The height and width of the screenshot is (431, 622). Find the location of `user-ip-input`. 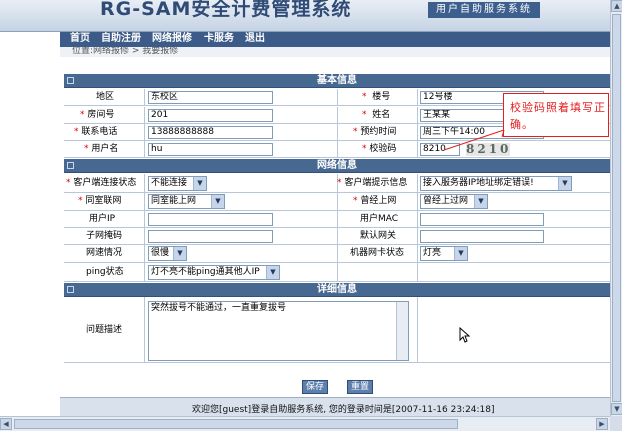

user-ip-input is located at coordinates (210, 219).